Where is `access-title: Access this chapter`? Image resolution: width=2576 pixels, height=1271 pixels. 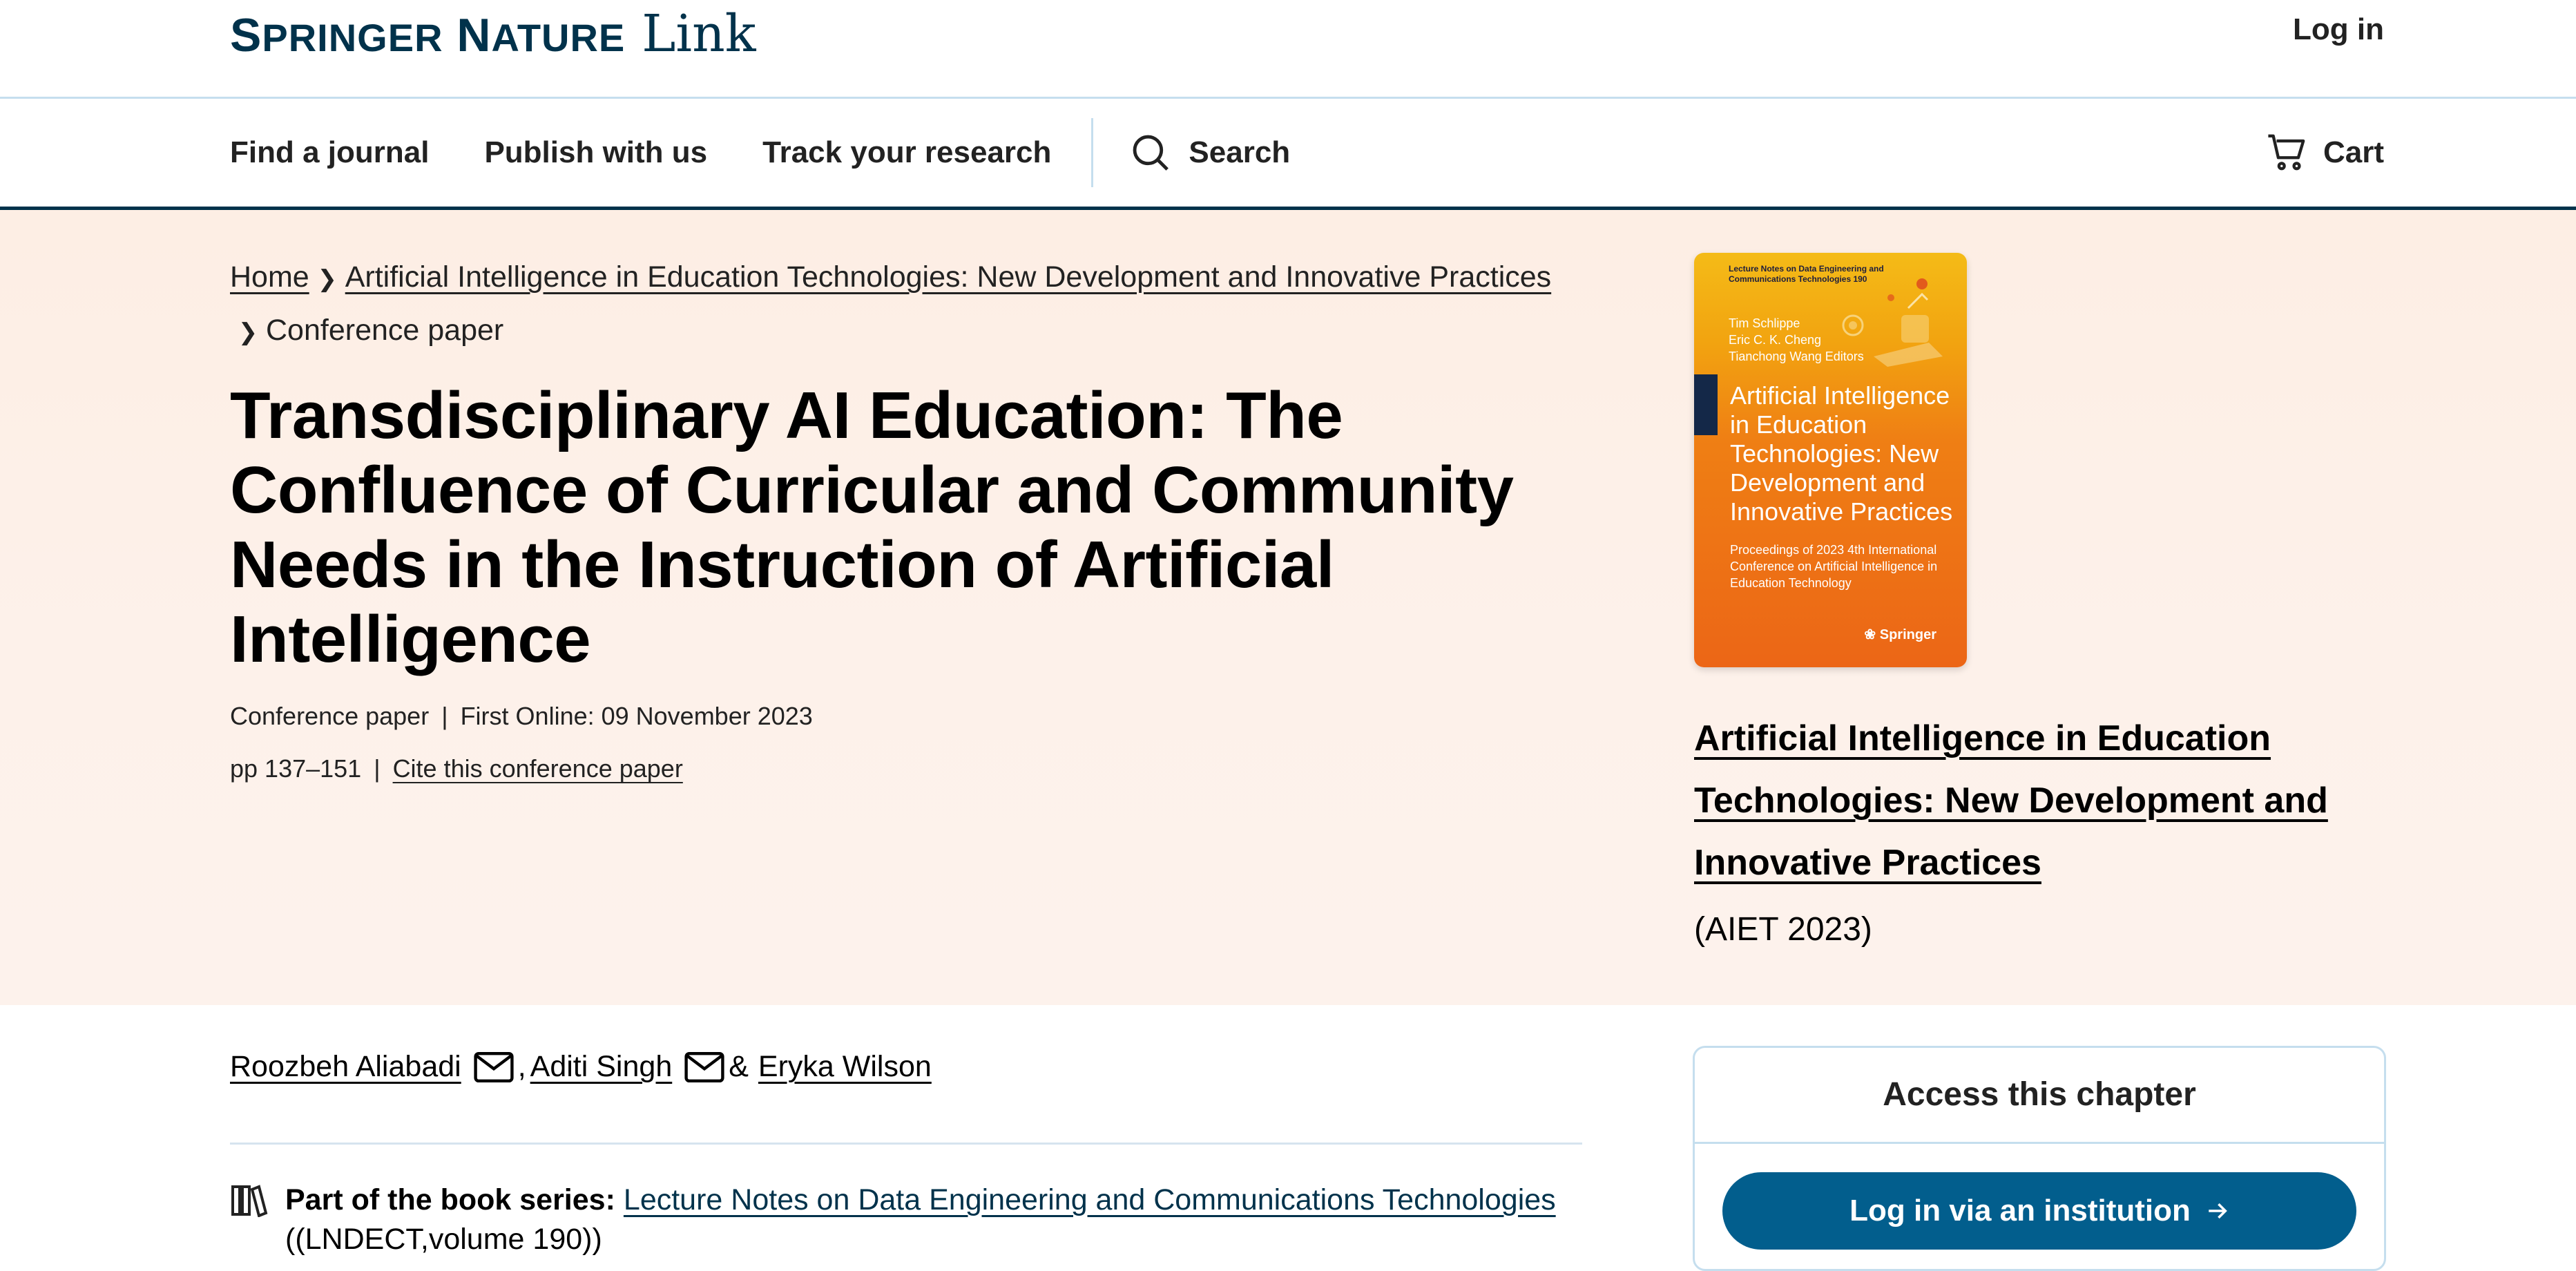
access-title: Access this chapter is located at coordinates (2039, 1096).